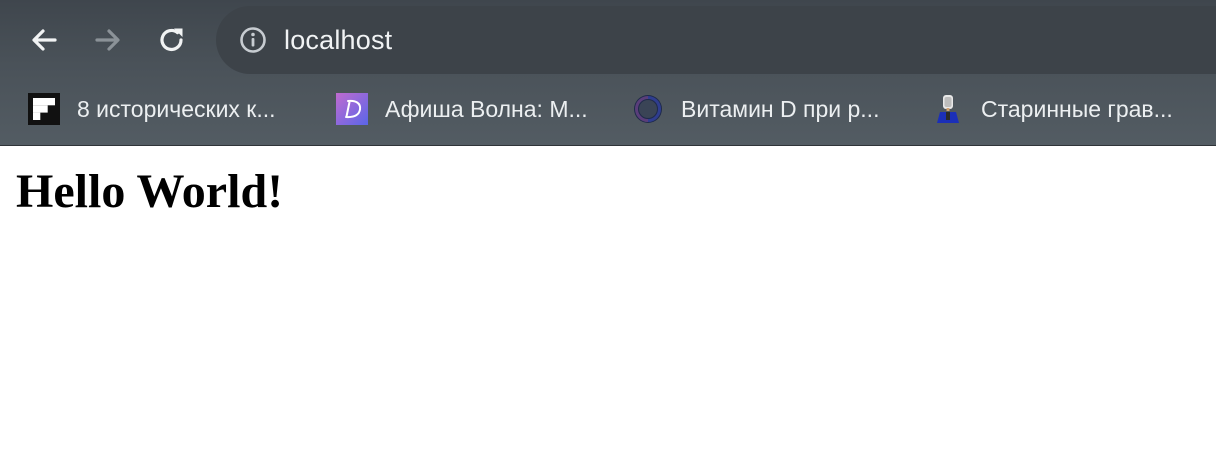  What do you see at coordinates (44, 109) in the screenshot?
I see `flipboard-icon` at bounding box center [44, 109].